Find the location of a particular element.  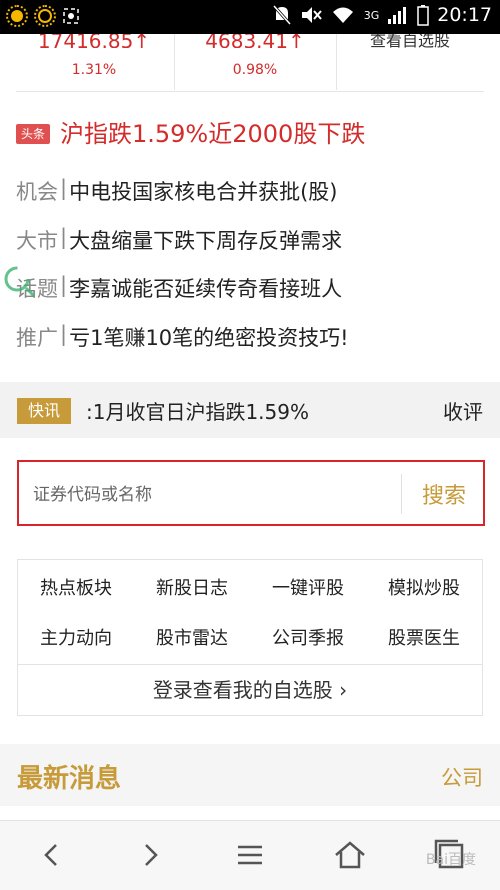

flash-news-bar: 快讯 :1月收官日沪指跌1.59% 收评 is located at coordinates (250, 410).